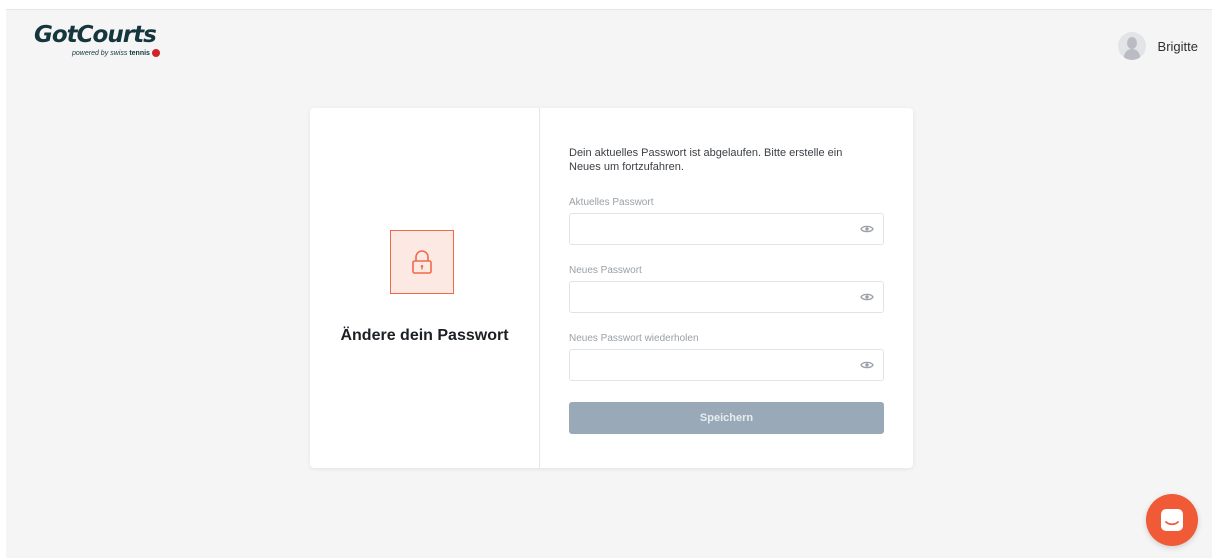 This screenshot has height=558, width=1212. I want to click on card-illustration-panel: Ändere dein Passwort, so click(425, 288).